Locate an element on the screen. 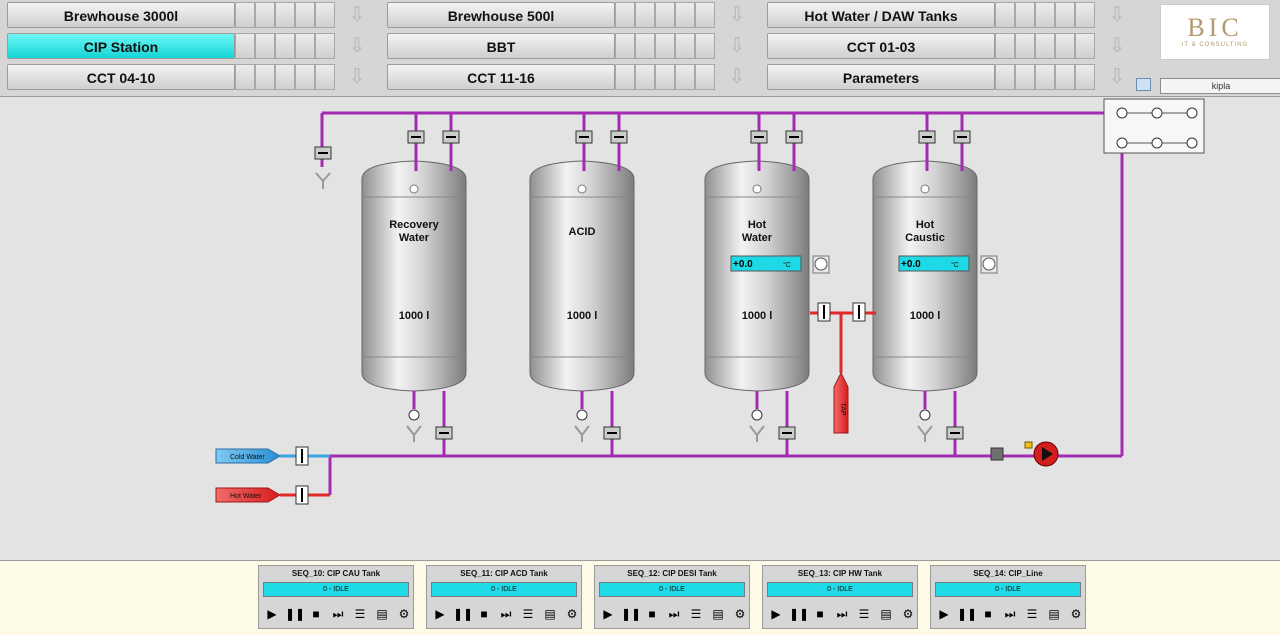 The height and width of the screenshot is (635, 1280). nav-bbt: BBT is located at coordinates (501, 46).